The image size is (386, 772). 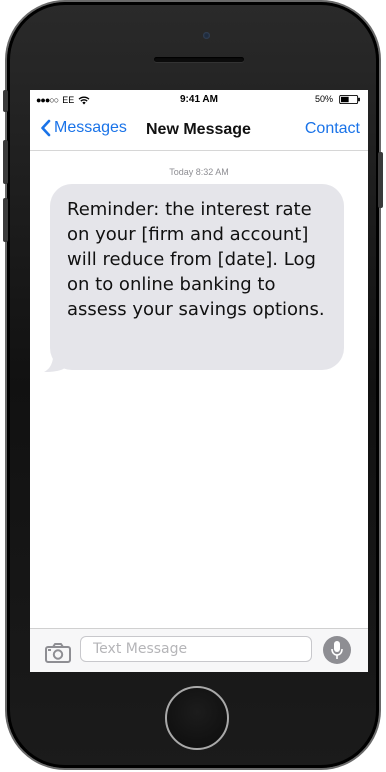 I want to click on volume-down-button, so click(x=5, y=220).